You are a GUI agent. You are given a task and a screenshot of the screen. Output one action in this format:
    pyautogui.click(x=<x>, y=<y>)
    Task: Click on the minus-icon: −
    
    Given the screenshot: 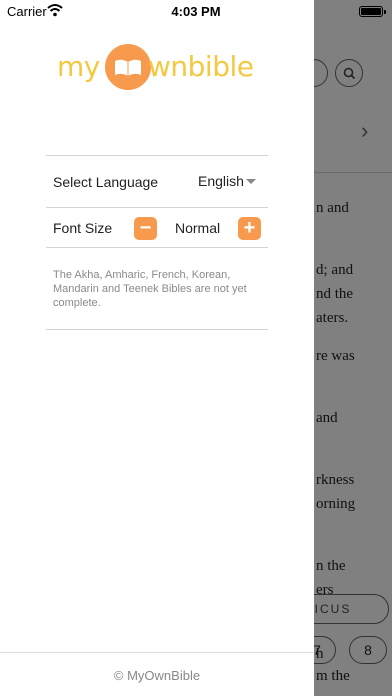 What is the action you would take?
    pyautogui.click(x=145, y=228)
    